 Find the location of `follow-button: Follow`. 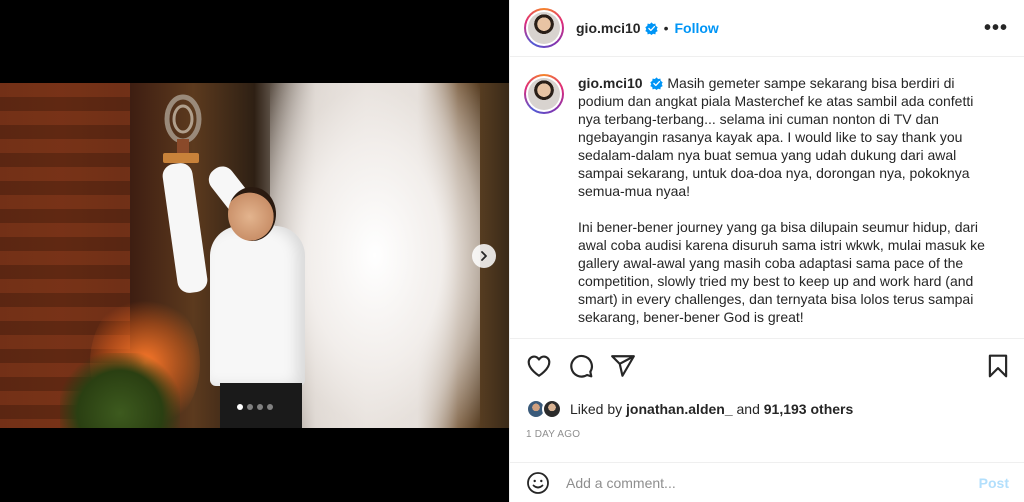

follow-button: Follow is located at coordinates (697, 28).